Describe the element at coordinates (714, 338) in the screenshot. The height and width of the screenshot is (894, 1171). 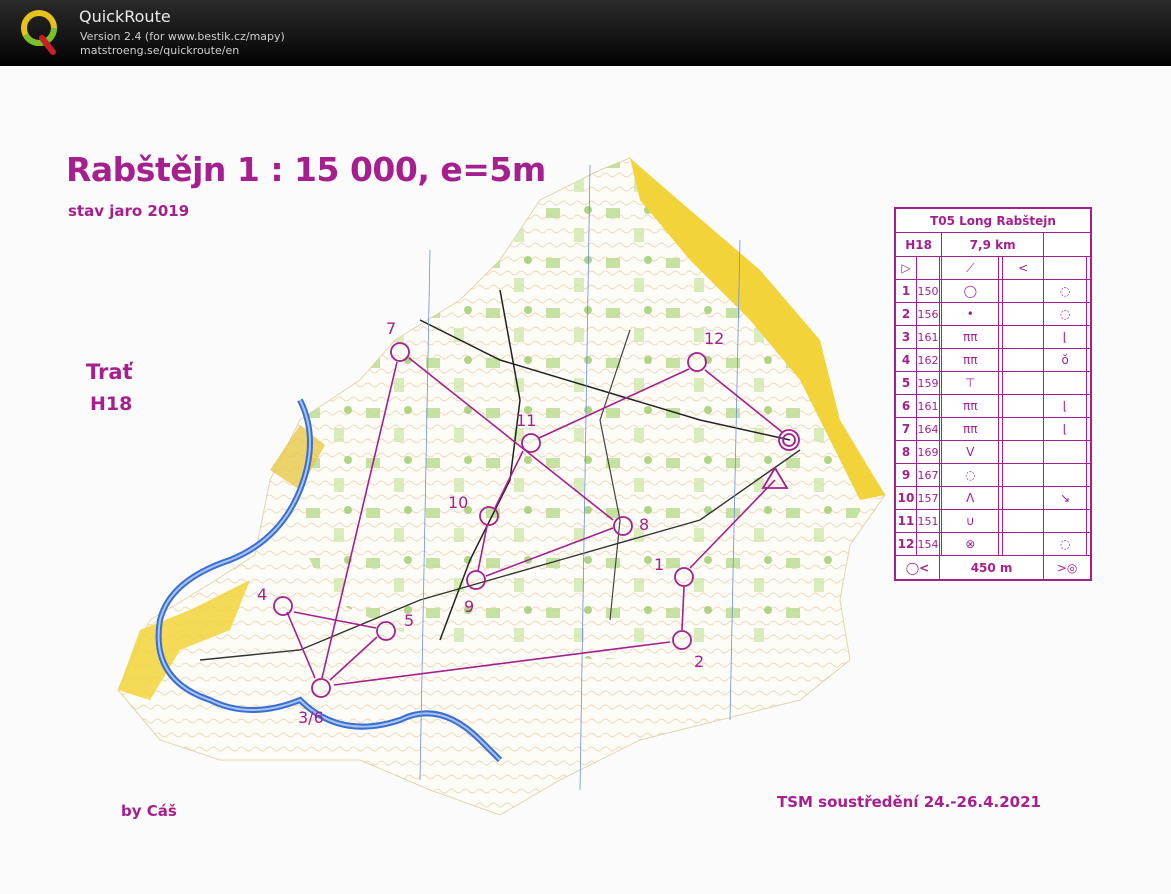
I see `control-label-12: 12` at that location.